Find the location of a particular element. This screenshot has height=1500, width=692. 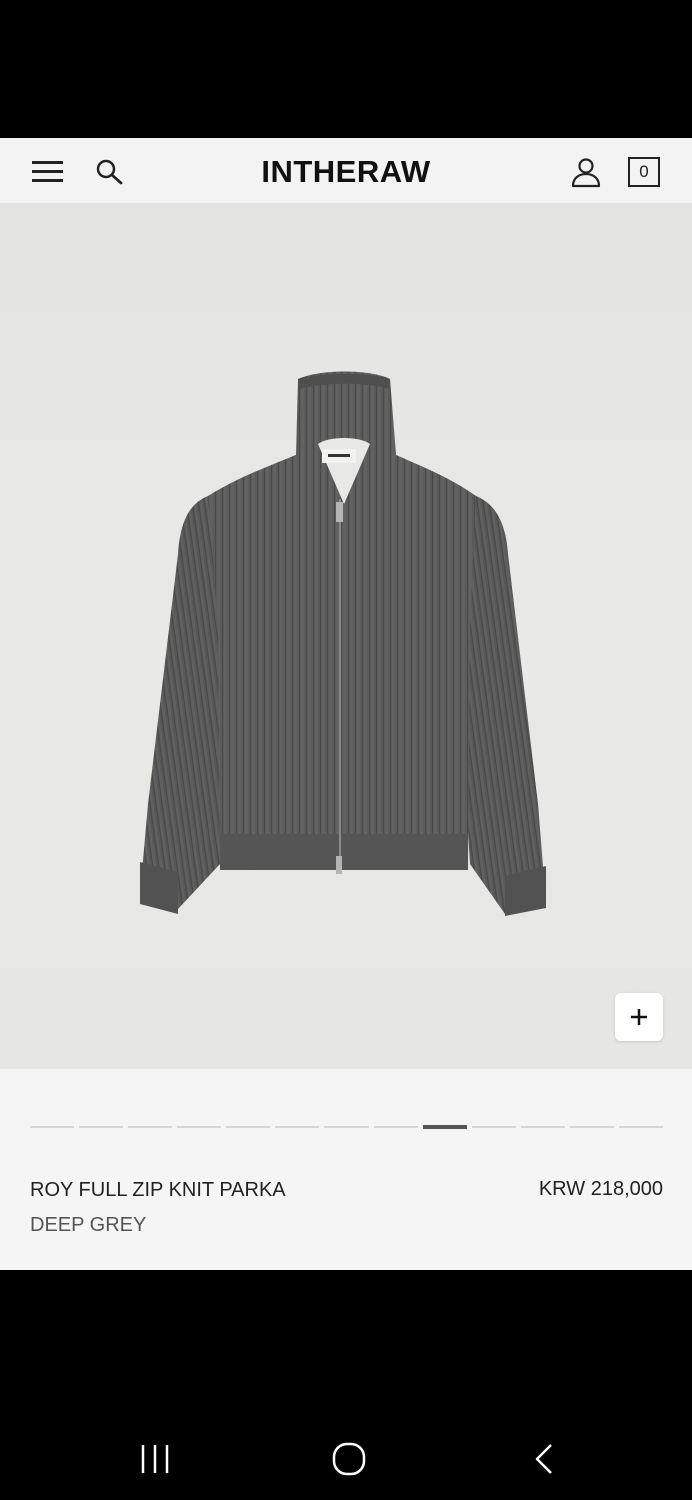

product-color: DEEP GREY is located at coordinates (88, 1225).